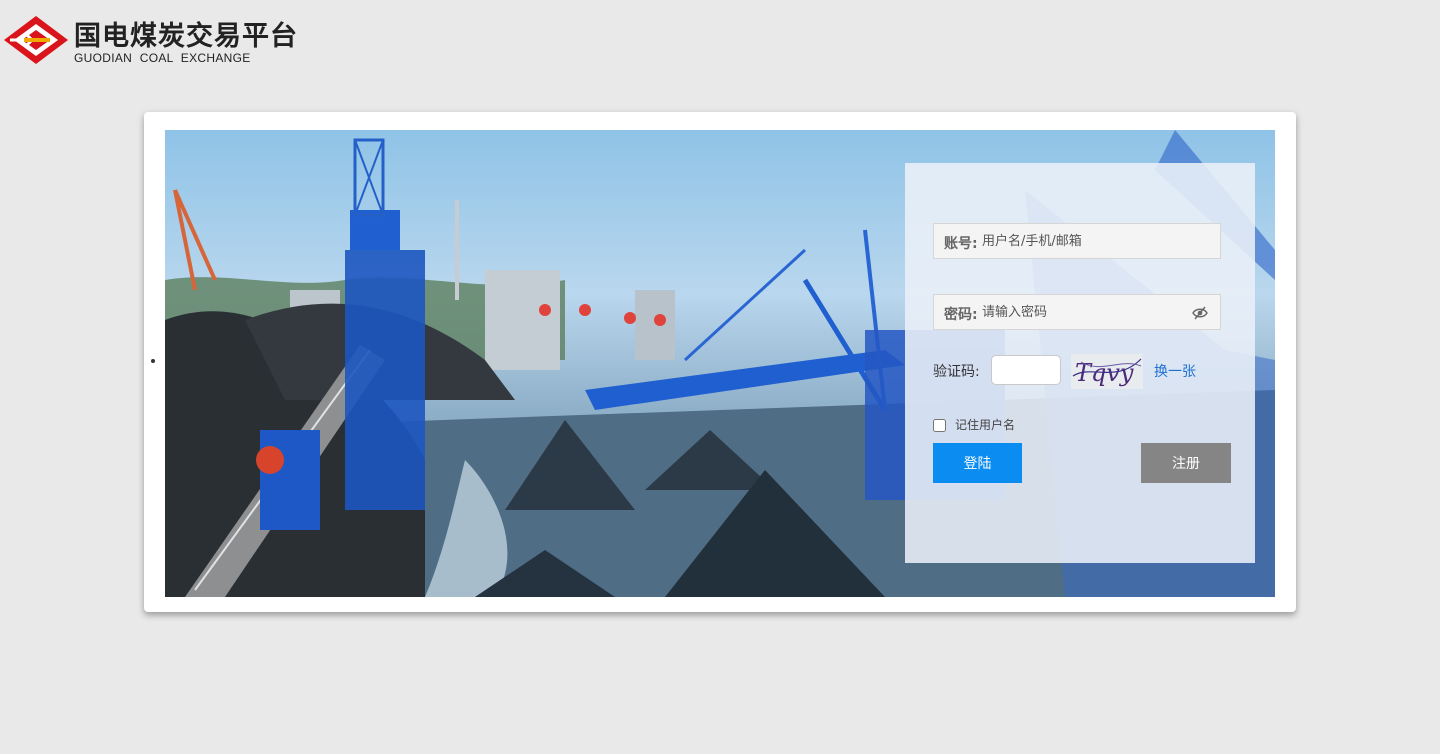  Describe the element at coordinates (1200, 313) in the screenshot. I see `eye-slash-icon` at that location.